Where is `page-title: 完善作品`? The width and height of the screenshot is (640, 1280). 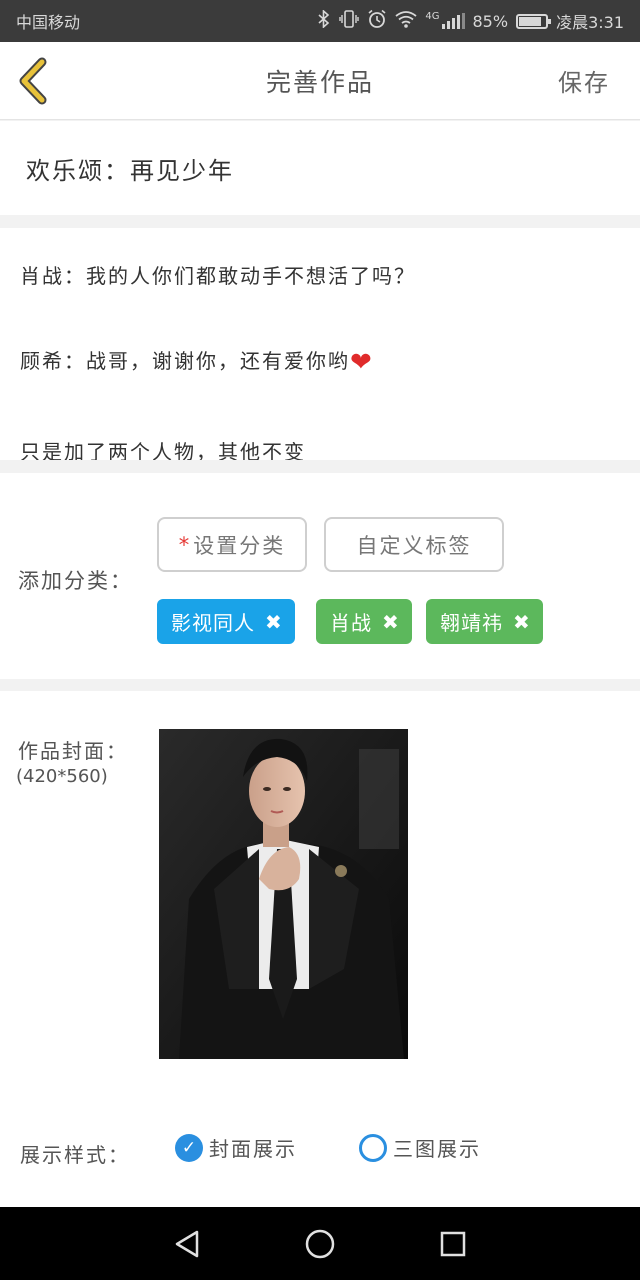
page-title: 完善作品 is located at coordinates (319, 82).